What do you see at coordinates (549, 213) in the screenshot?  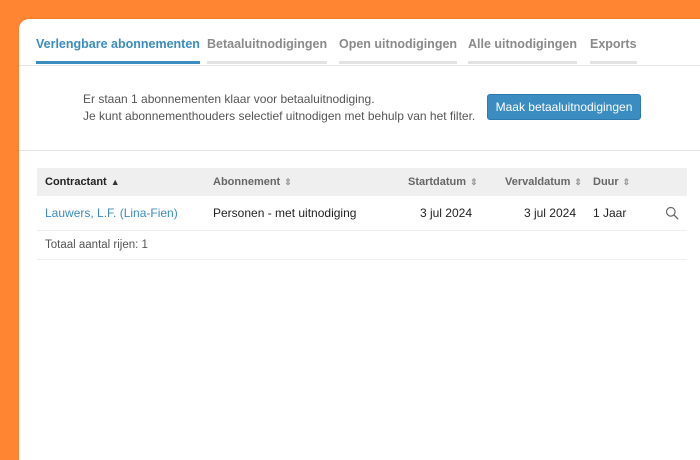 I see `vervaldatum-cell: 3 jul 2024` at bounding box center [549, 213].